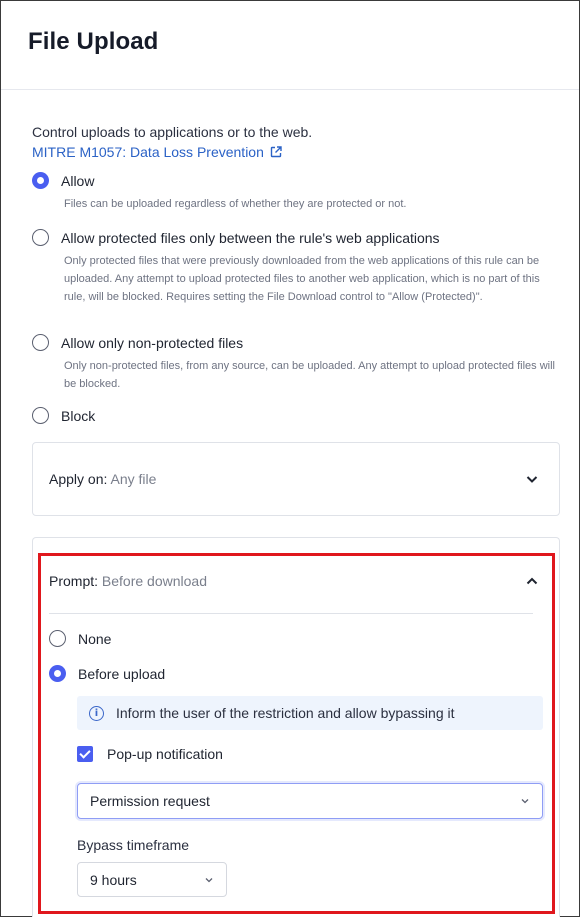 This screenshot has height=917, width=580. What do you see at coordinates (78, 180) in the screenshot?
I see `option-label: Allow` at bounding box center [78, 180].